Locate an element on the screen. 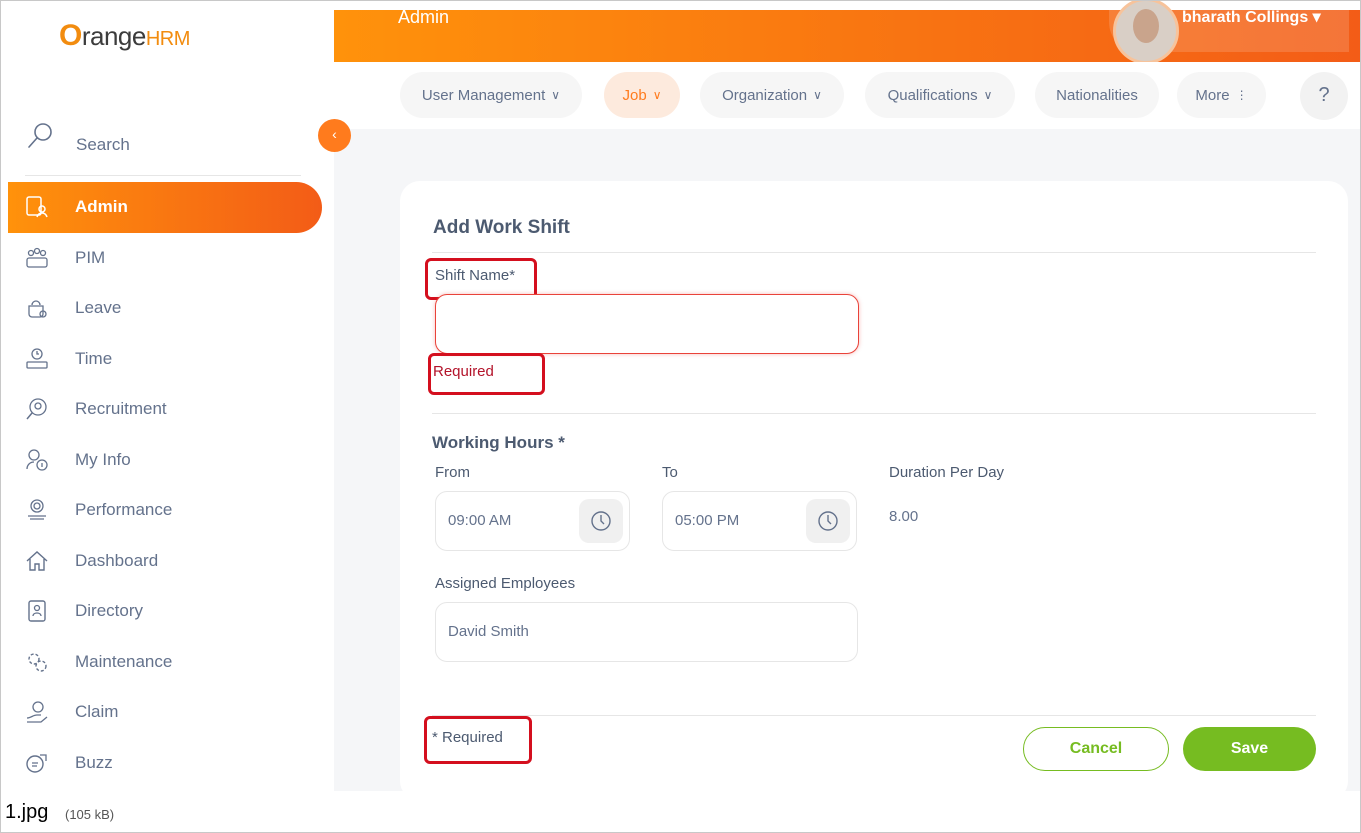  logo: OrangeHRM is located at coordinates (124, 36).